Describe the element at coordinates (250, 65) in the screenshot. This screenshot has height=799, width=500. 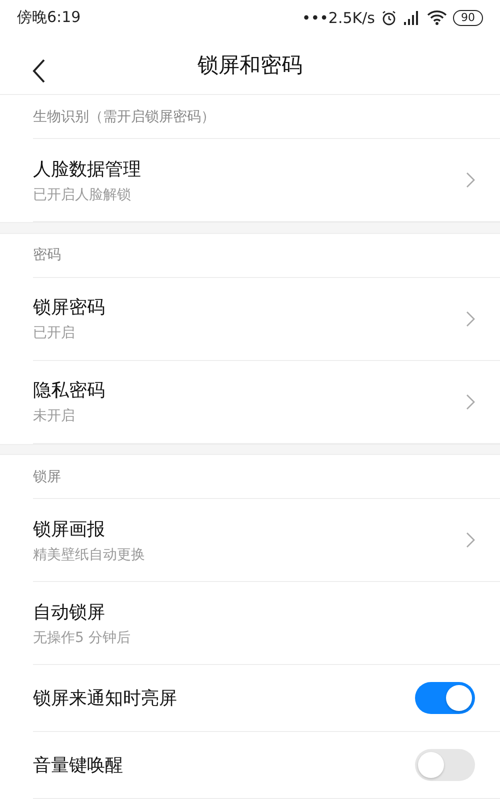
I see `page-title: 锁屏和密码` at that location.